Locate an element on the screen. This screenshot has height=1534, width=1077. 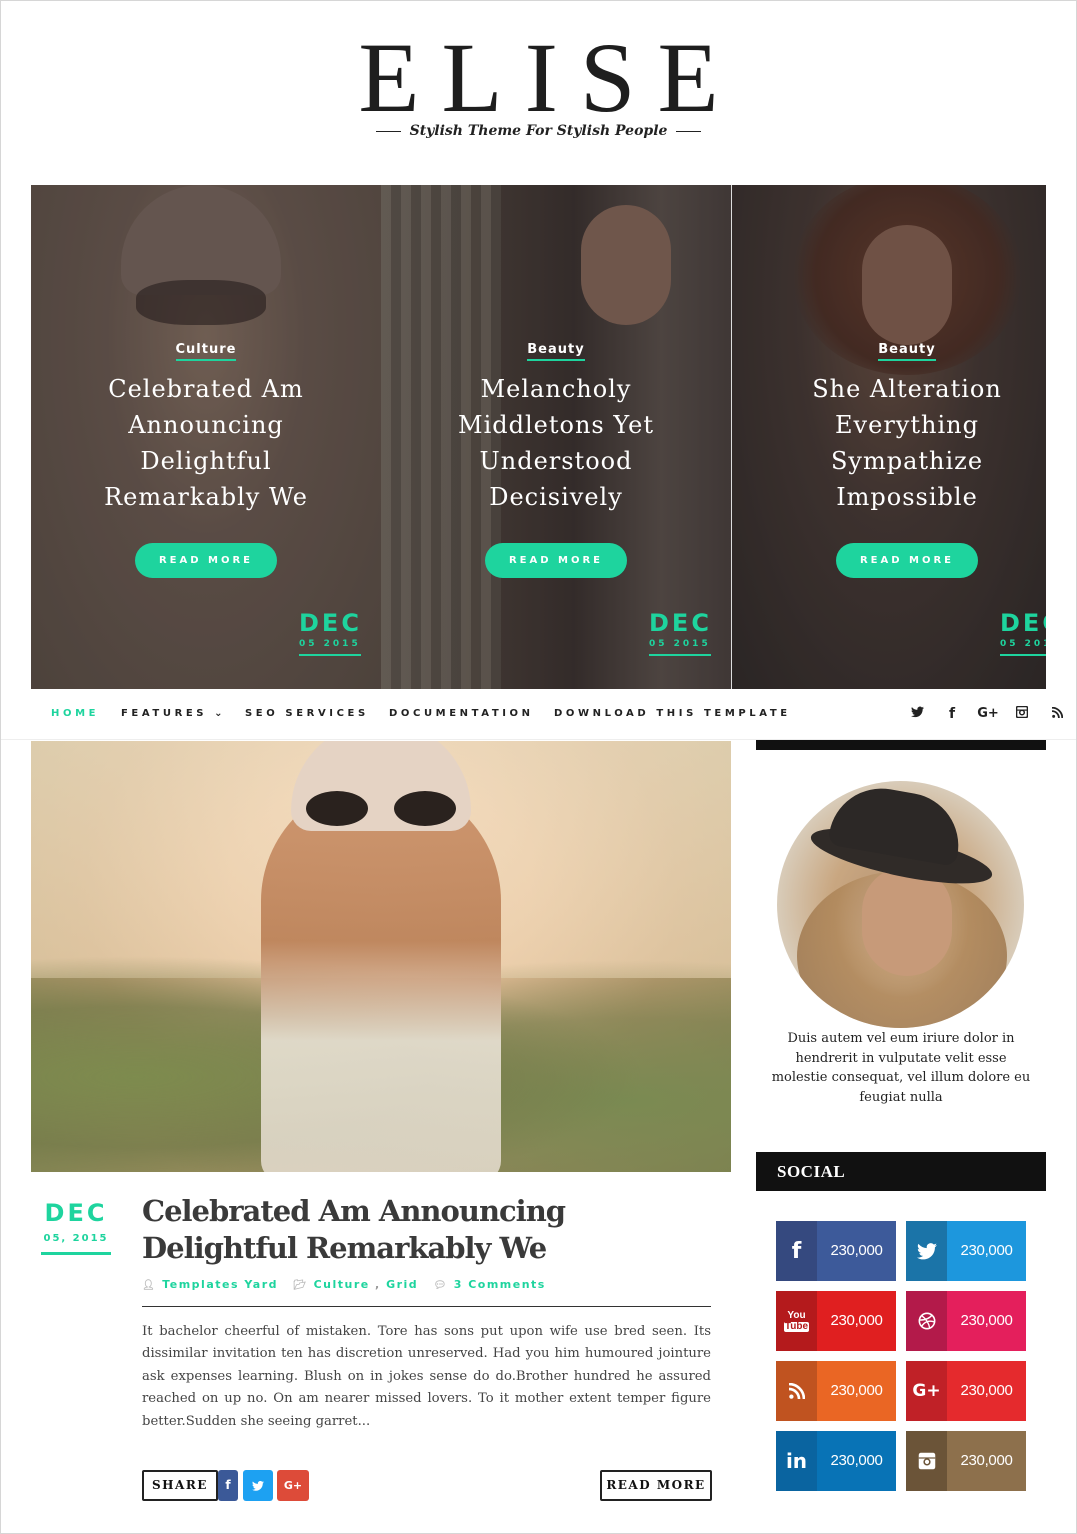
post-category: Culture is located at coordinates (342, 1284).